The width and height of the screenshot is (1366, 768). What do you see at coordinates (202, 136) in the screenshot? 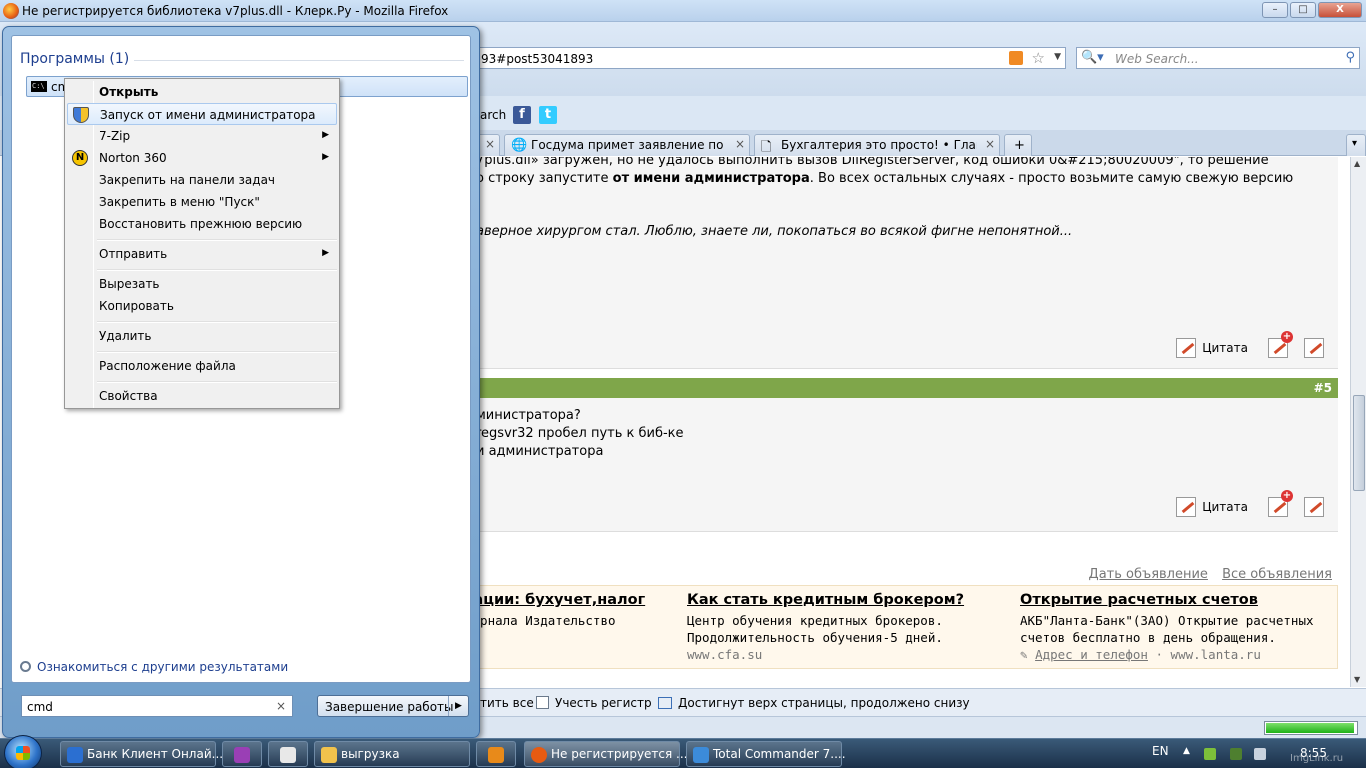
I see `menu-item-7zip: 7-Zip ▶` at bounding box center [202, 136].